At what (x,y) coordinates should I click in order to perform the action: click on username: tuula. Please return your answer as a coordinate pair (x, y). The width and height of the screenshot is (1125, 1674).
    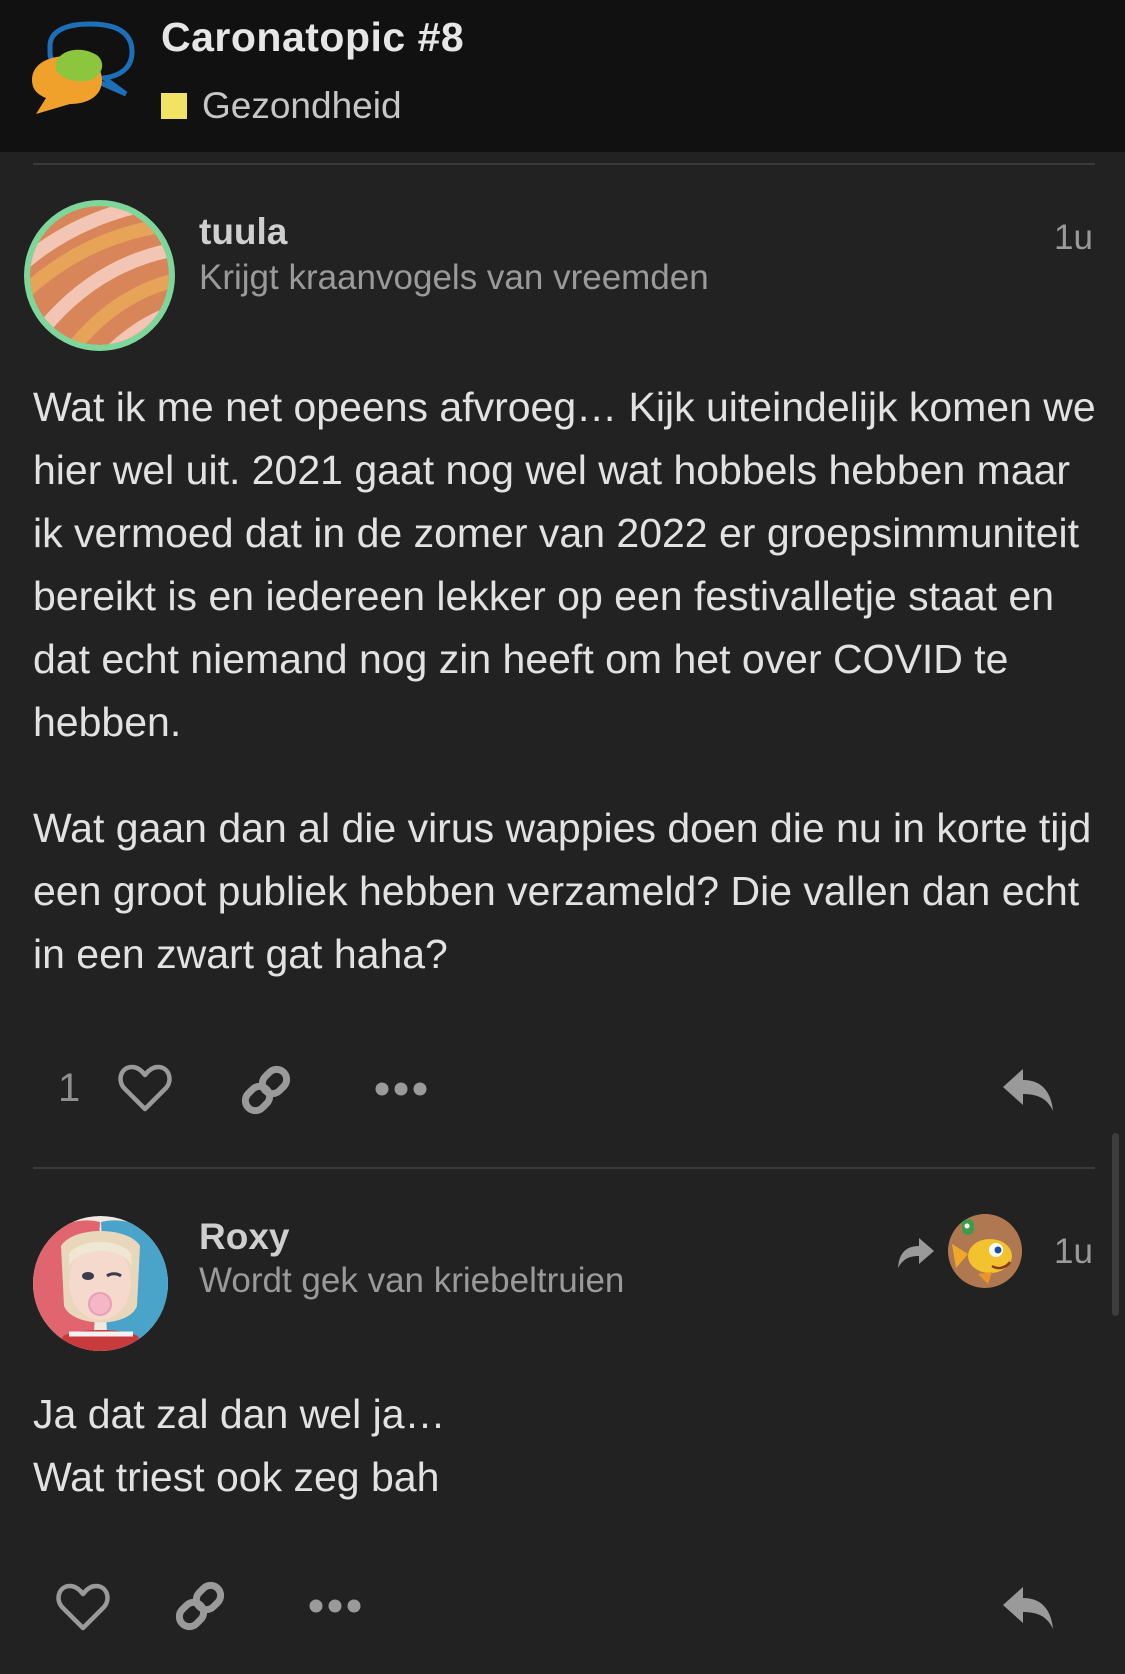
    Looking at the image, I should click on (243, 232).